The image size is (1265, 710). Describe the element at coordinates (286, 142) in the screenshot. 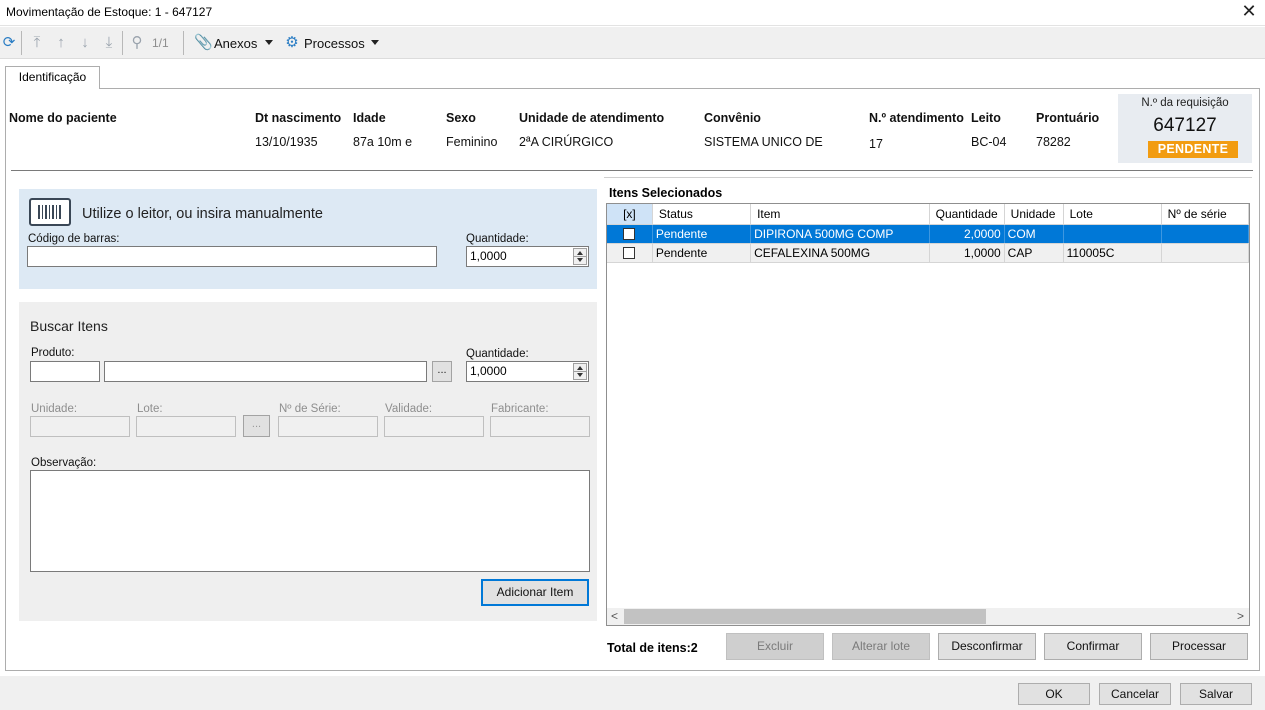

I see `birth-date-value: 13/10/1935` at that location.